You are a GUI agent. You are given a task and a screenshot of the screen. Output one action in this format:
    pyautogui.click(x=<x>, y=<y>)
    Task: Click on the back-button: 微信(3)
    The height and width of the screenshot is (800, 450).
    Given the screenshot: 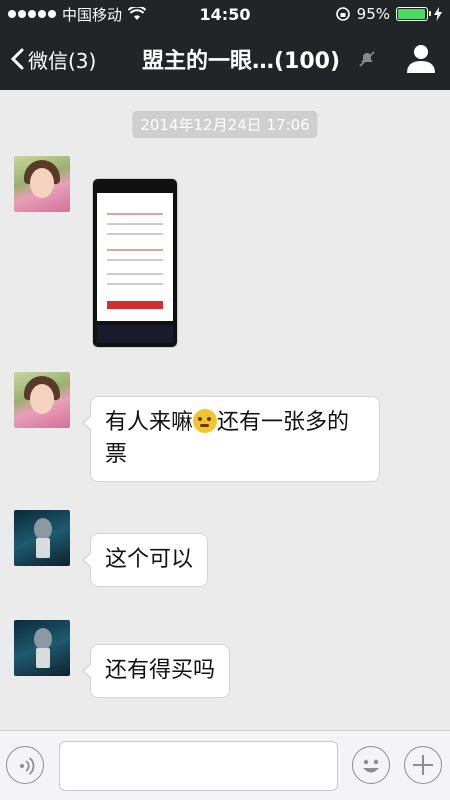 What is the action you would take?
    pyautogui.click(x=48, y=59)
    